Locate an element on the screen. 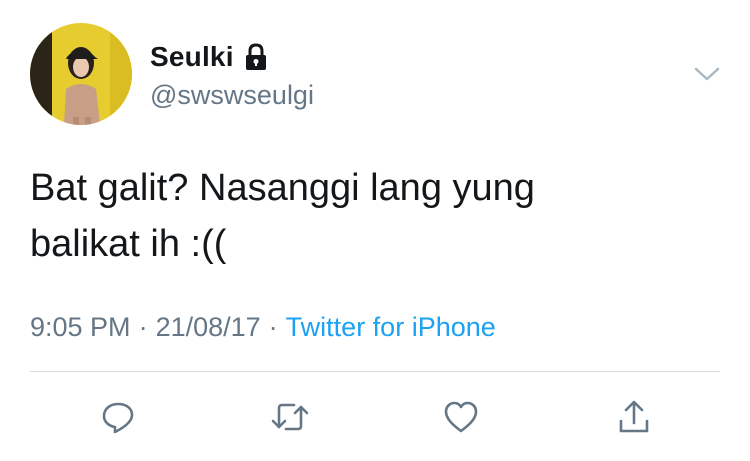  tweet-meta: 9:05 PM · 21/08/17 · Twitter for iPhone is located at coordinates (263, 327).